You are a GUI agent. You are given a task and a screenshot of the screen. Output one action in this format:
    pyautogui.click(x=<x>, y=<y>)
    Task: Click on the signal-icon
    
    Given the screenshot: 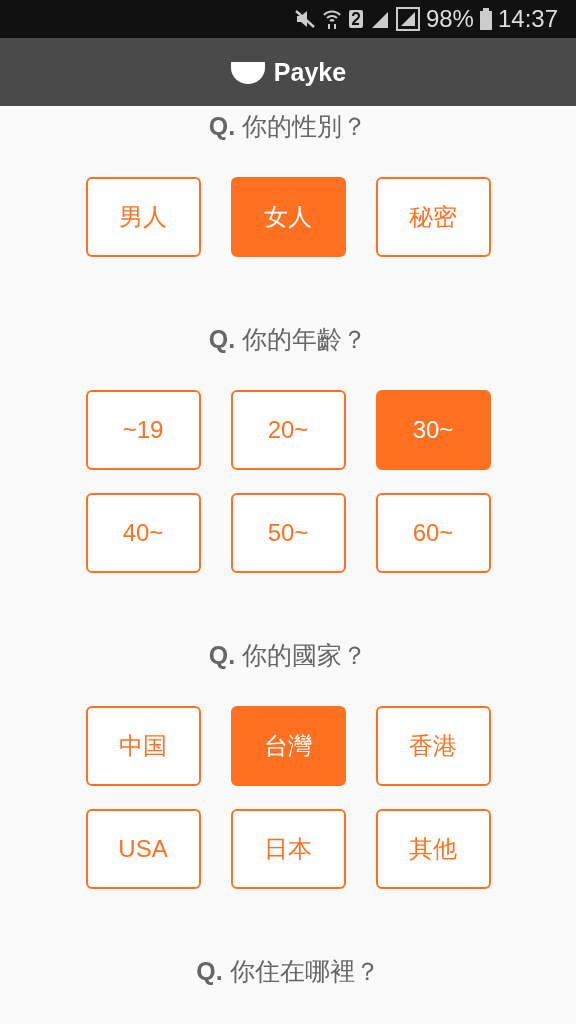 What is the action you would take?
    pyautogui.click(x=407, y=19)
    